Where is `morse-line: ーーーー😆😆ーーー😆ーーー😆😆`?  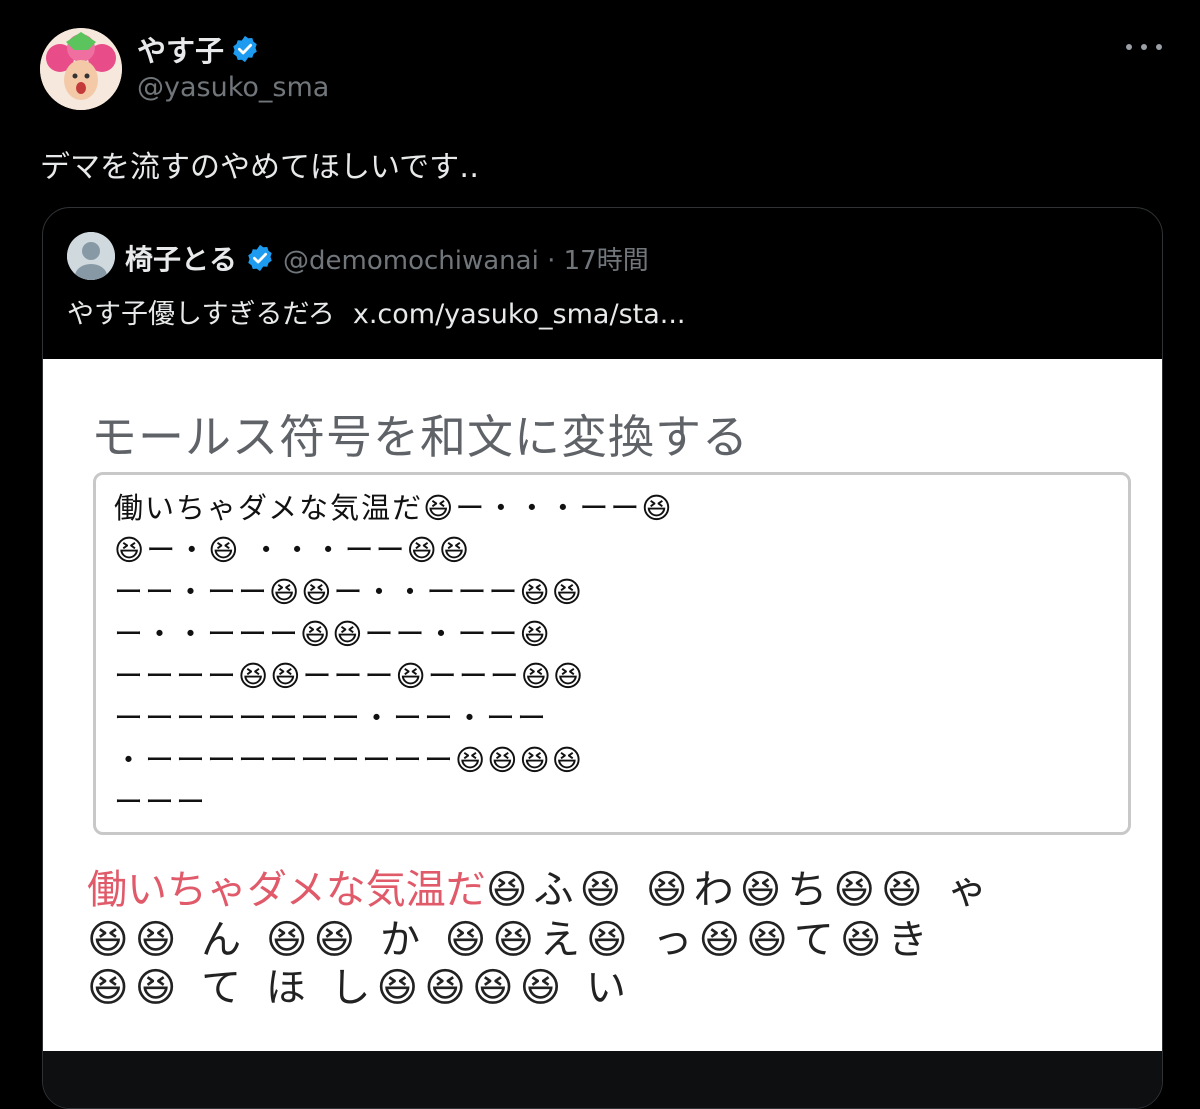
morse-line: ーーーー😆😆ーーー😆ーーー😆😆 is located at coordinates (350, 676).